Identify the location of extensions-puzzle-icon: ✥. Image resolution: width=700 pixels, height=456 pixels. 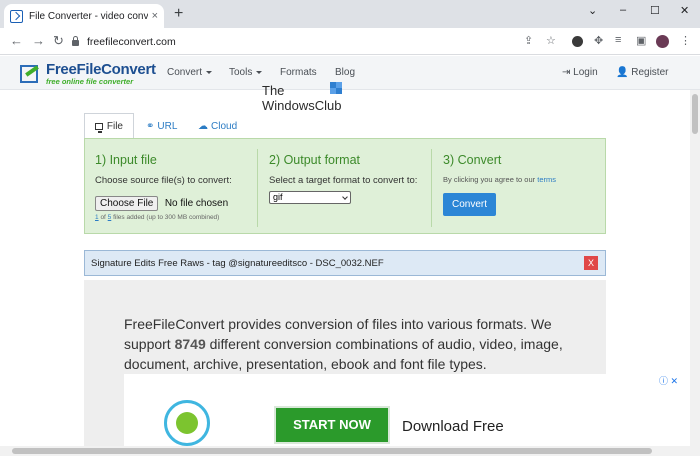
(598, 40).